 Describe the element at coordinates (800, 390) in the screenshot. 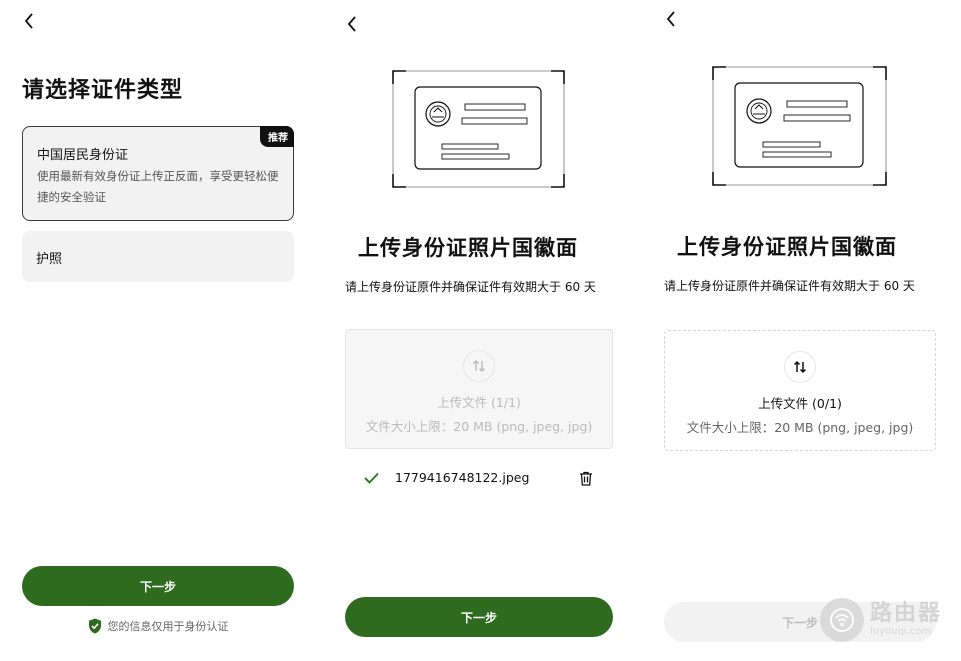

I see `upload-dropzone: 上传文件 (0/1) 文件大小上限：20 MB (png, jpeg, jpg)` at that location.